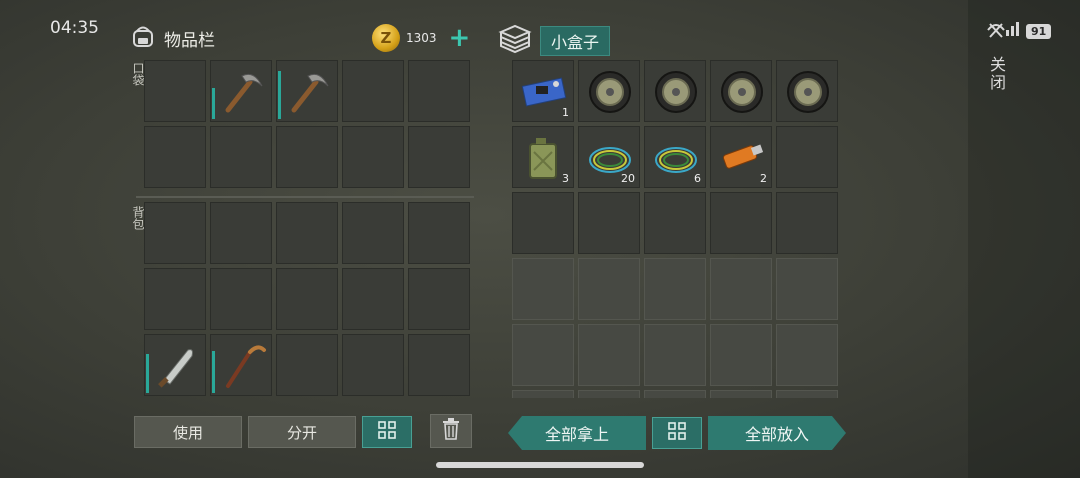 Image resolution: width=1080 pixels, height=478 pixels. I want to click on item-quantity: 6, so click(697, 178).